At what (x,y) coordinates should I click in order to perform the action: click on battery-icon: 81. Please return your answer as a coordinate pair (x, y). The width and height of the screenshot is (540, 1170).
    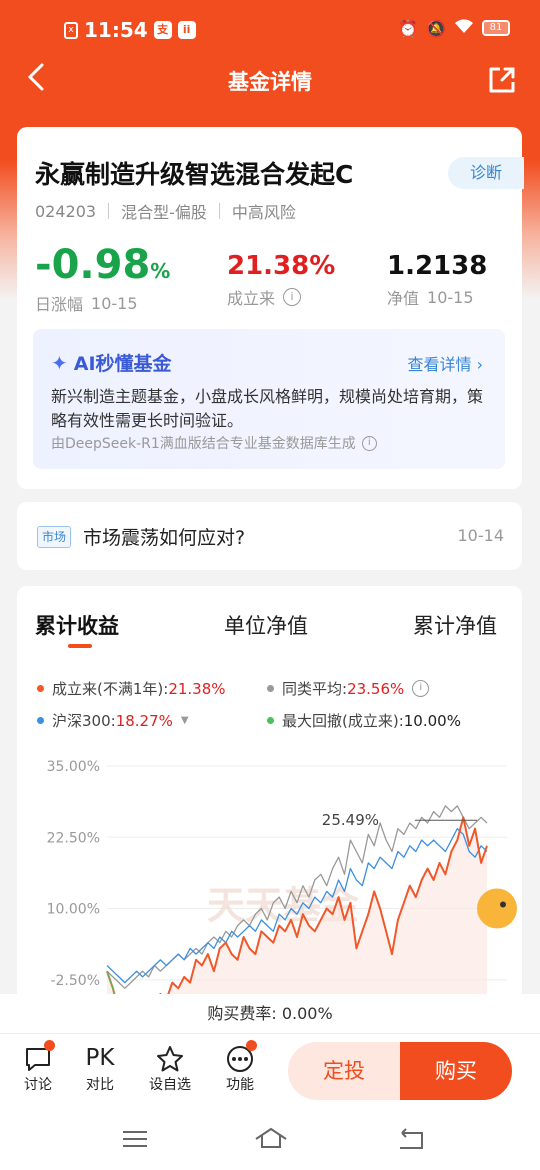
    Looking at the image, I should click on (496, 28).